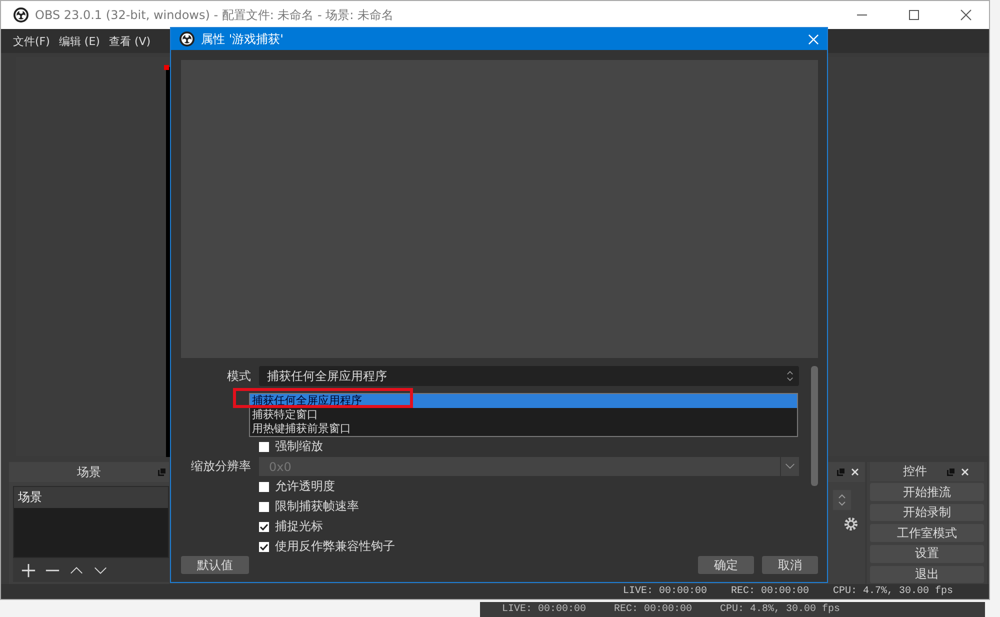 The height and width of the screenshot is (617, 1000). Describe the element at coordinates (851, 524) in the screenshot. I see `gear-icon` at that location.